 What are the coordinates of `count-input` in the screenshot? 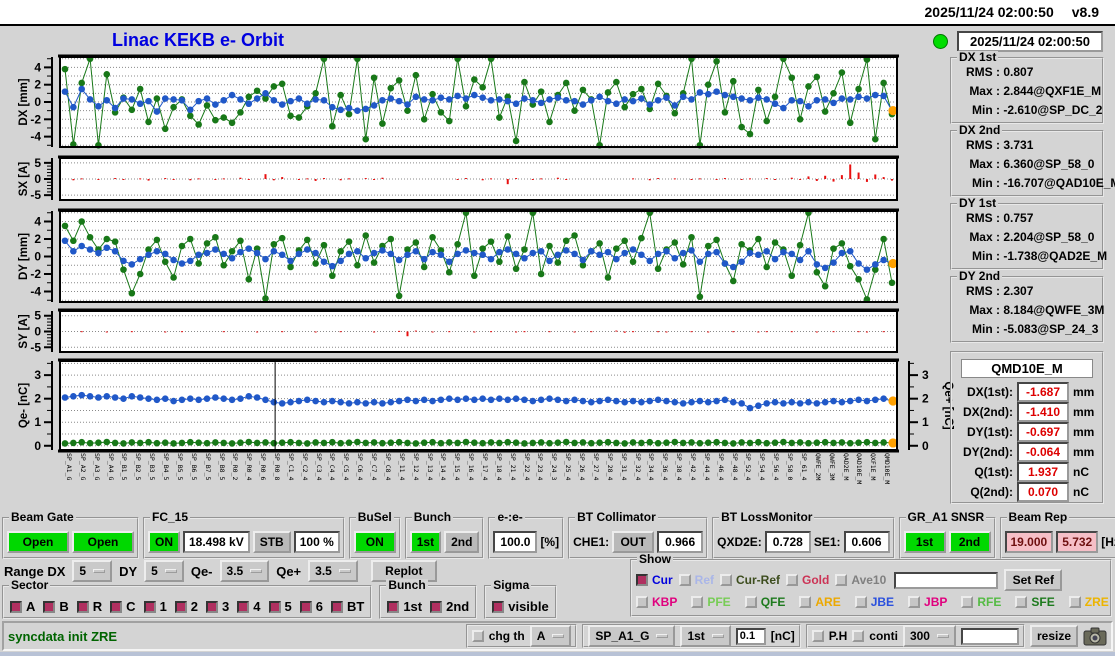 It's located at (989, 636).